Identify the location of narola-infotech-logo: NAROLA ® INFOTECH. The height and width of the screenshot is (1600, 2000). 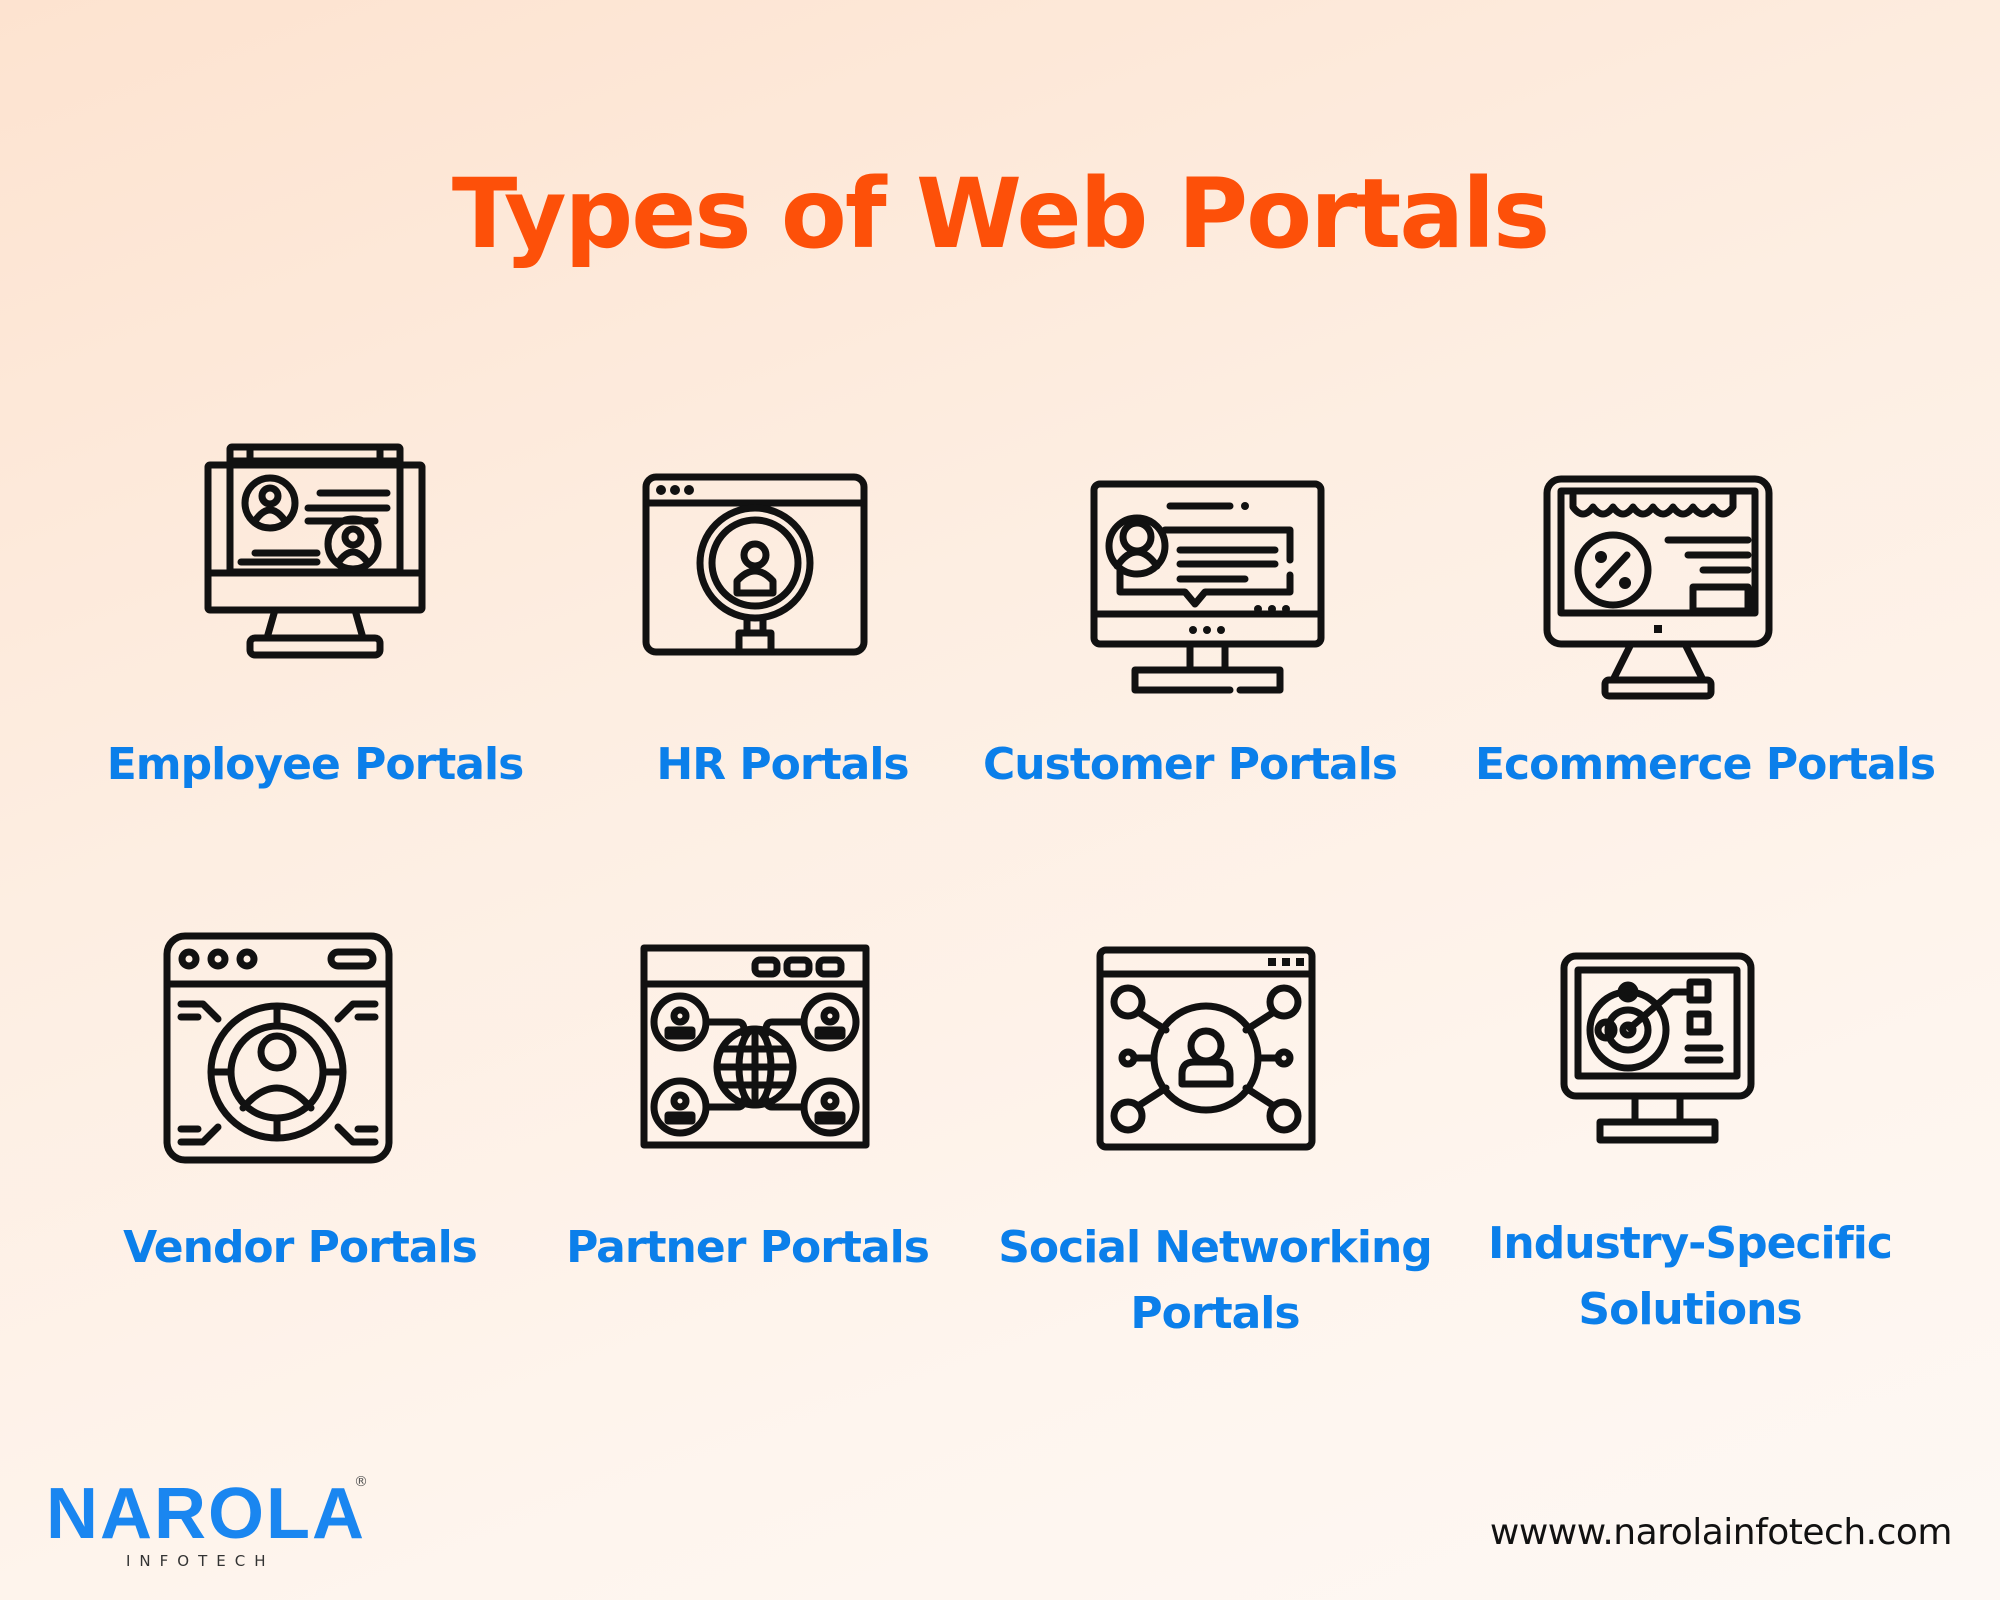
(211, 1526).